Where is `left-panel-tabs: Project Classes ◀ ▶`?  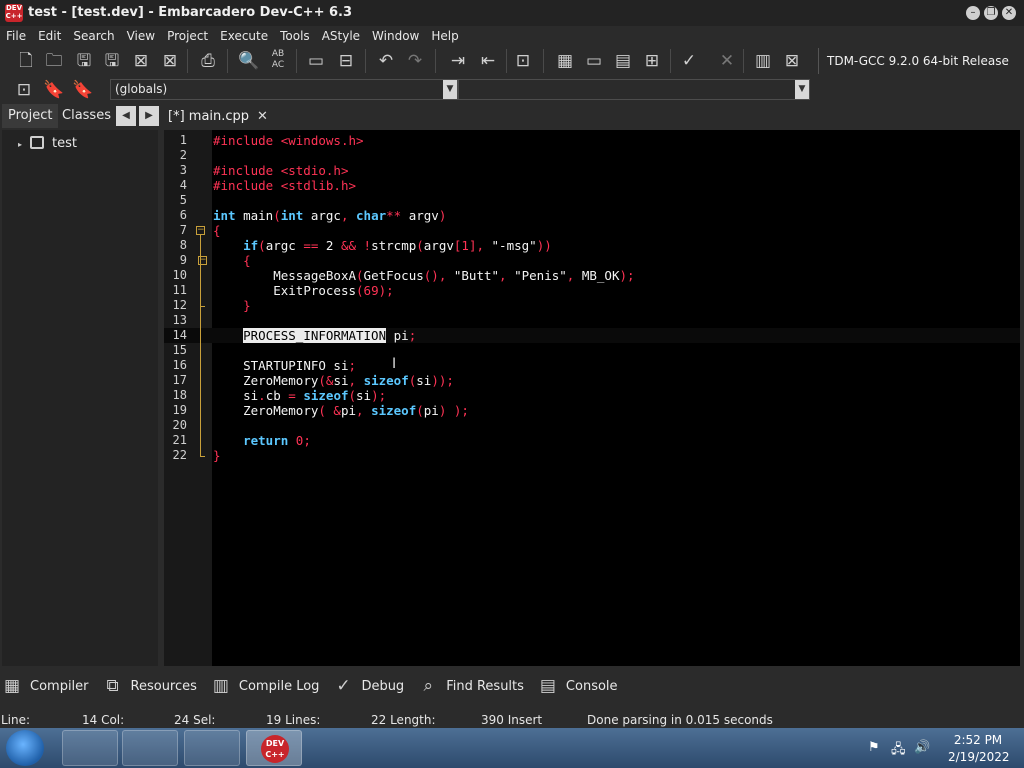
left-panel-tabs: Project Classes ◀ ▶ is located at coordinates (82, 116).